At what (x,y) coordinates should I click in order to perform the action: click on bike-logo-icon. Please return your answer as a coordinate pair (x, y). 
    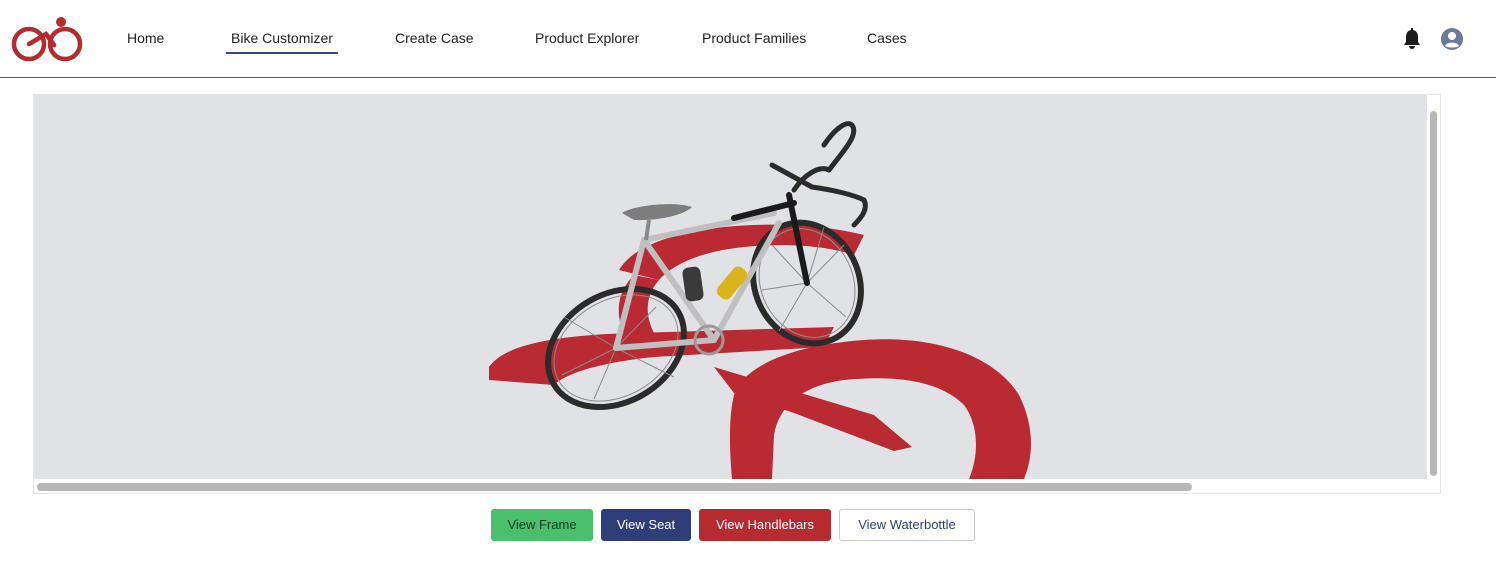
    Looking at the image, I should click on (47, 39).